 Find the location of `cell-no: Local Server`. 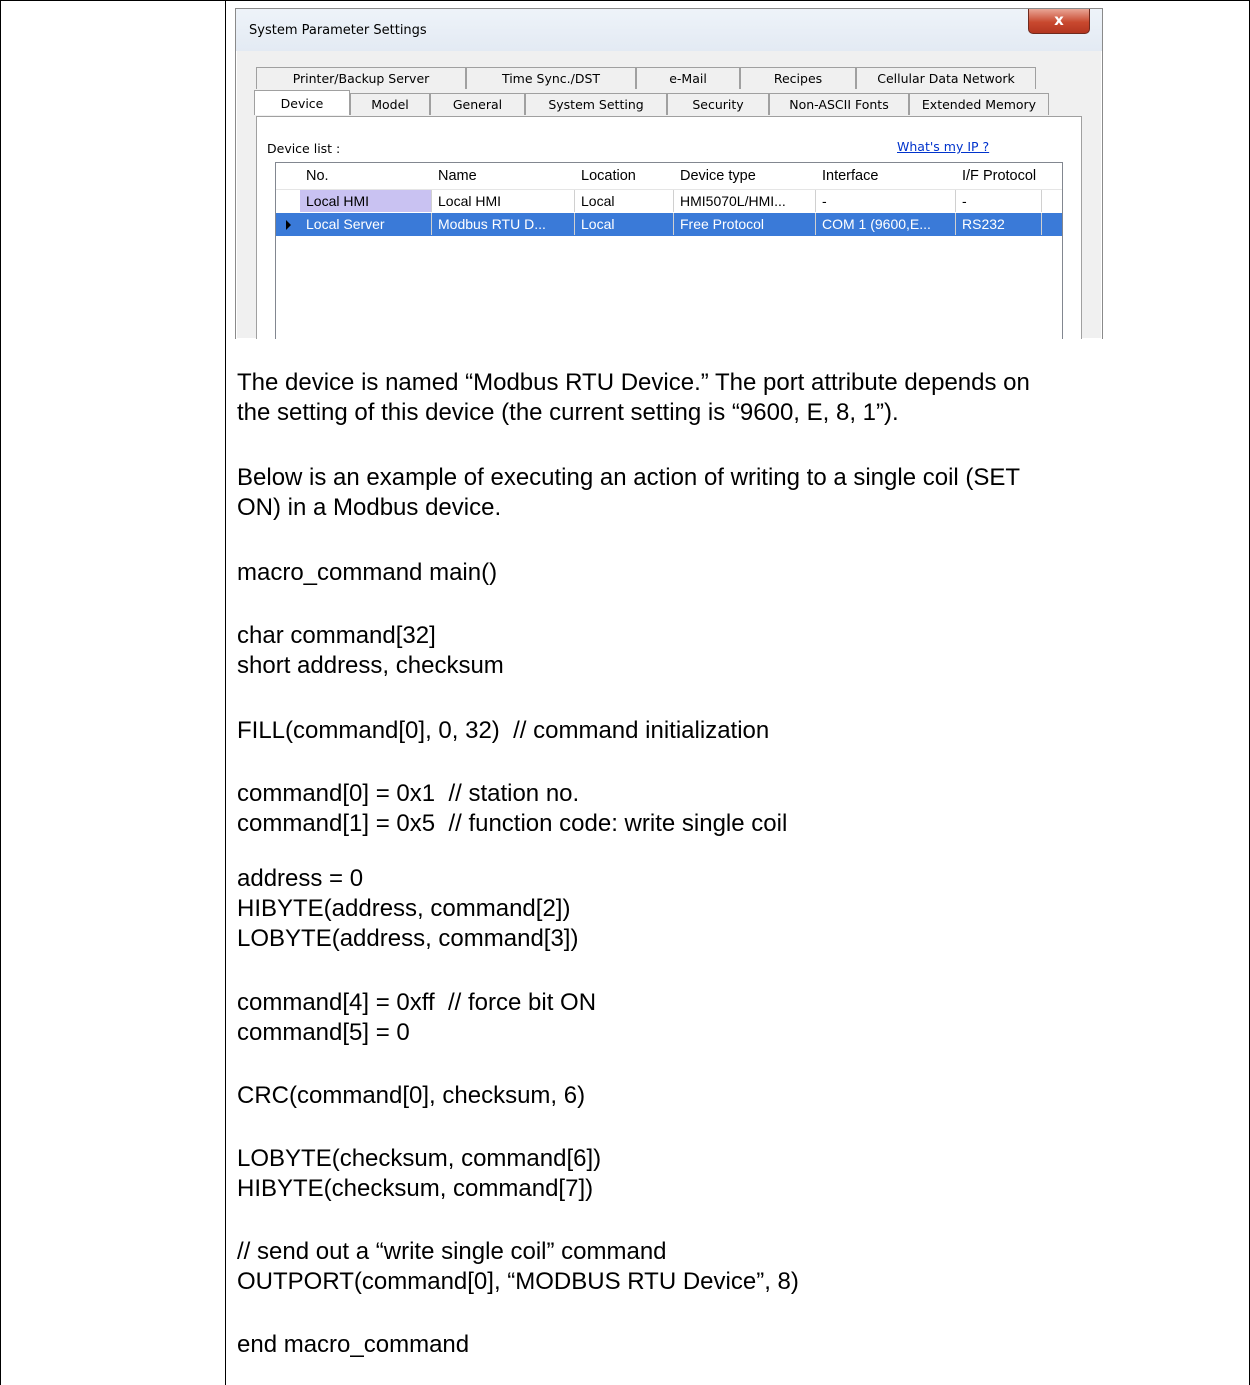

cell-no: Local Server is located at coordinates (366, 224).